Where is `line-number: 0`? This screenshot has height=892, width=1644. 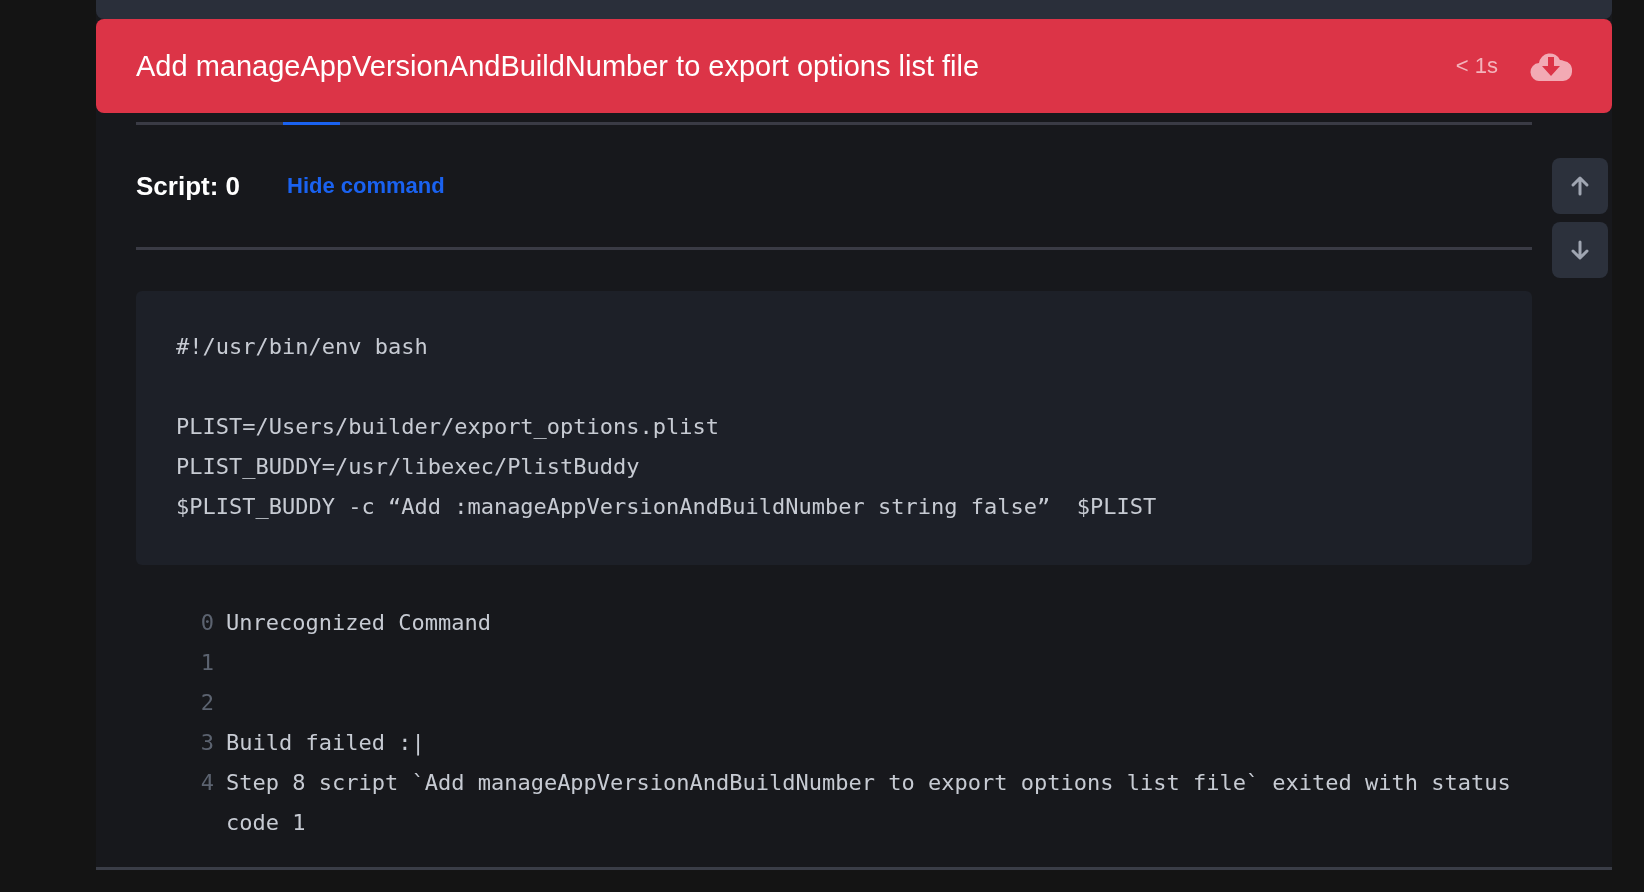 line-number: 0 is located at coordinates (206, 623).